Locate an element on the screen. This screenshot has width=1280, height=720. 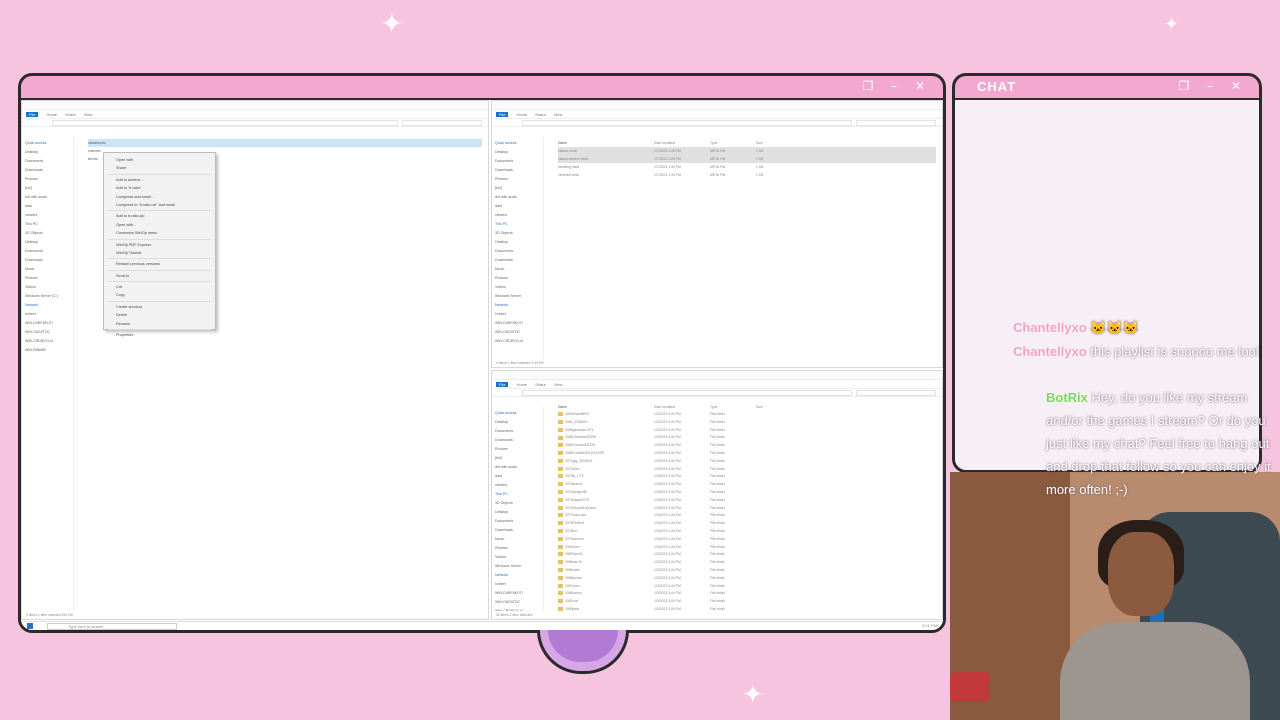
context-menu-item: Send to is located at coordinates (159, 276).